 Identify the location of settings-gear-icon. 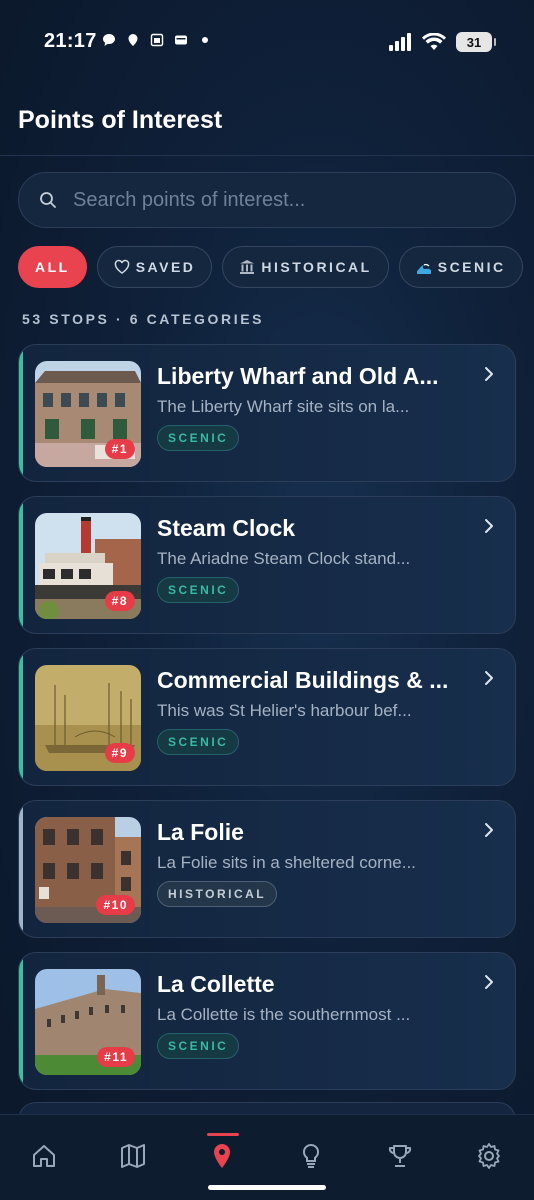
(489, 1156).